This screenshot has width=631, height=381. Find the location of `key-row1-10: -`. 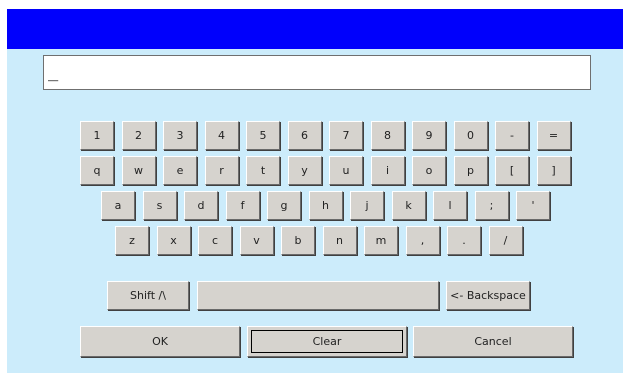

key-row1-10: - is located at coordinates (512, 135).